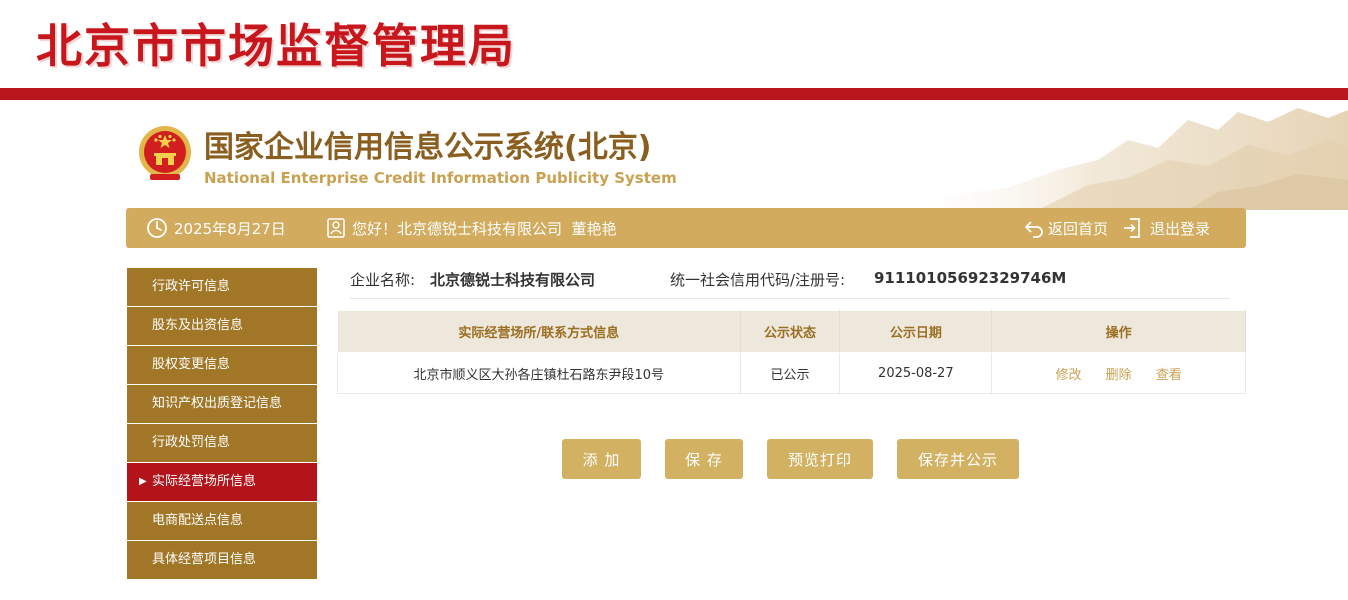 This screenshot has height=600, width=1348. I want to click on cell-date: 2025-08-27, so click(916, 373).